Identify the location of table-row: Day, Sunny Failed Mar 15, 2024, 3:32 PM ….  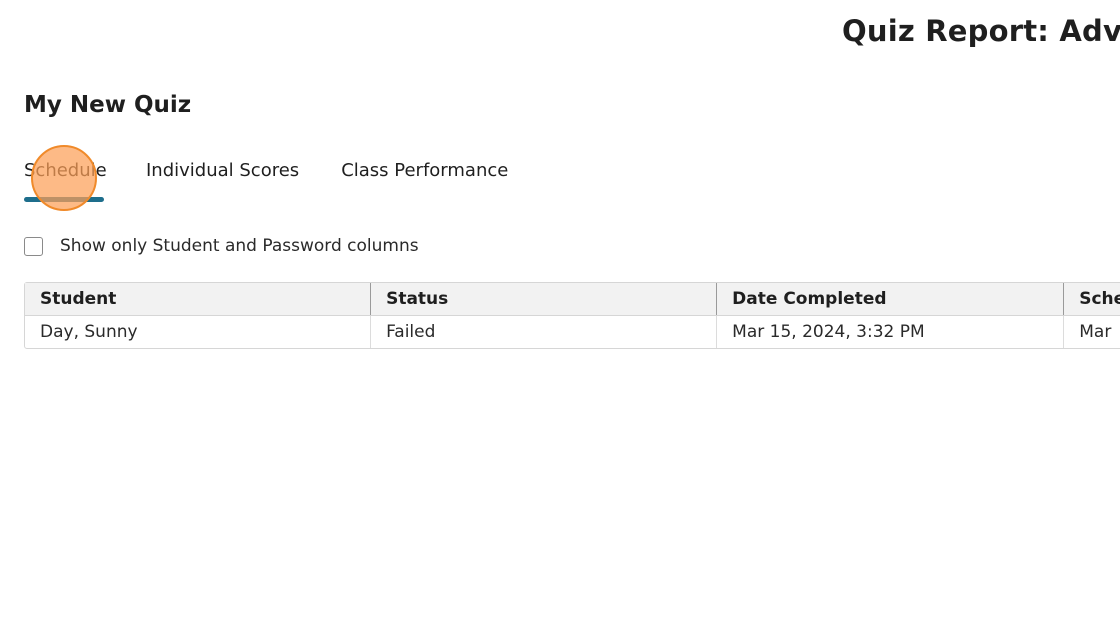
(572, 332).